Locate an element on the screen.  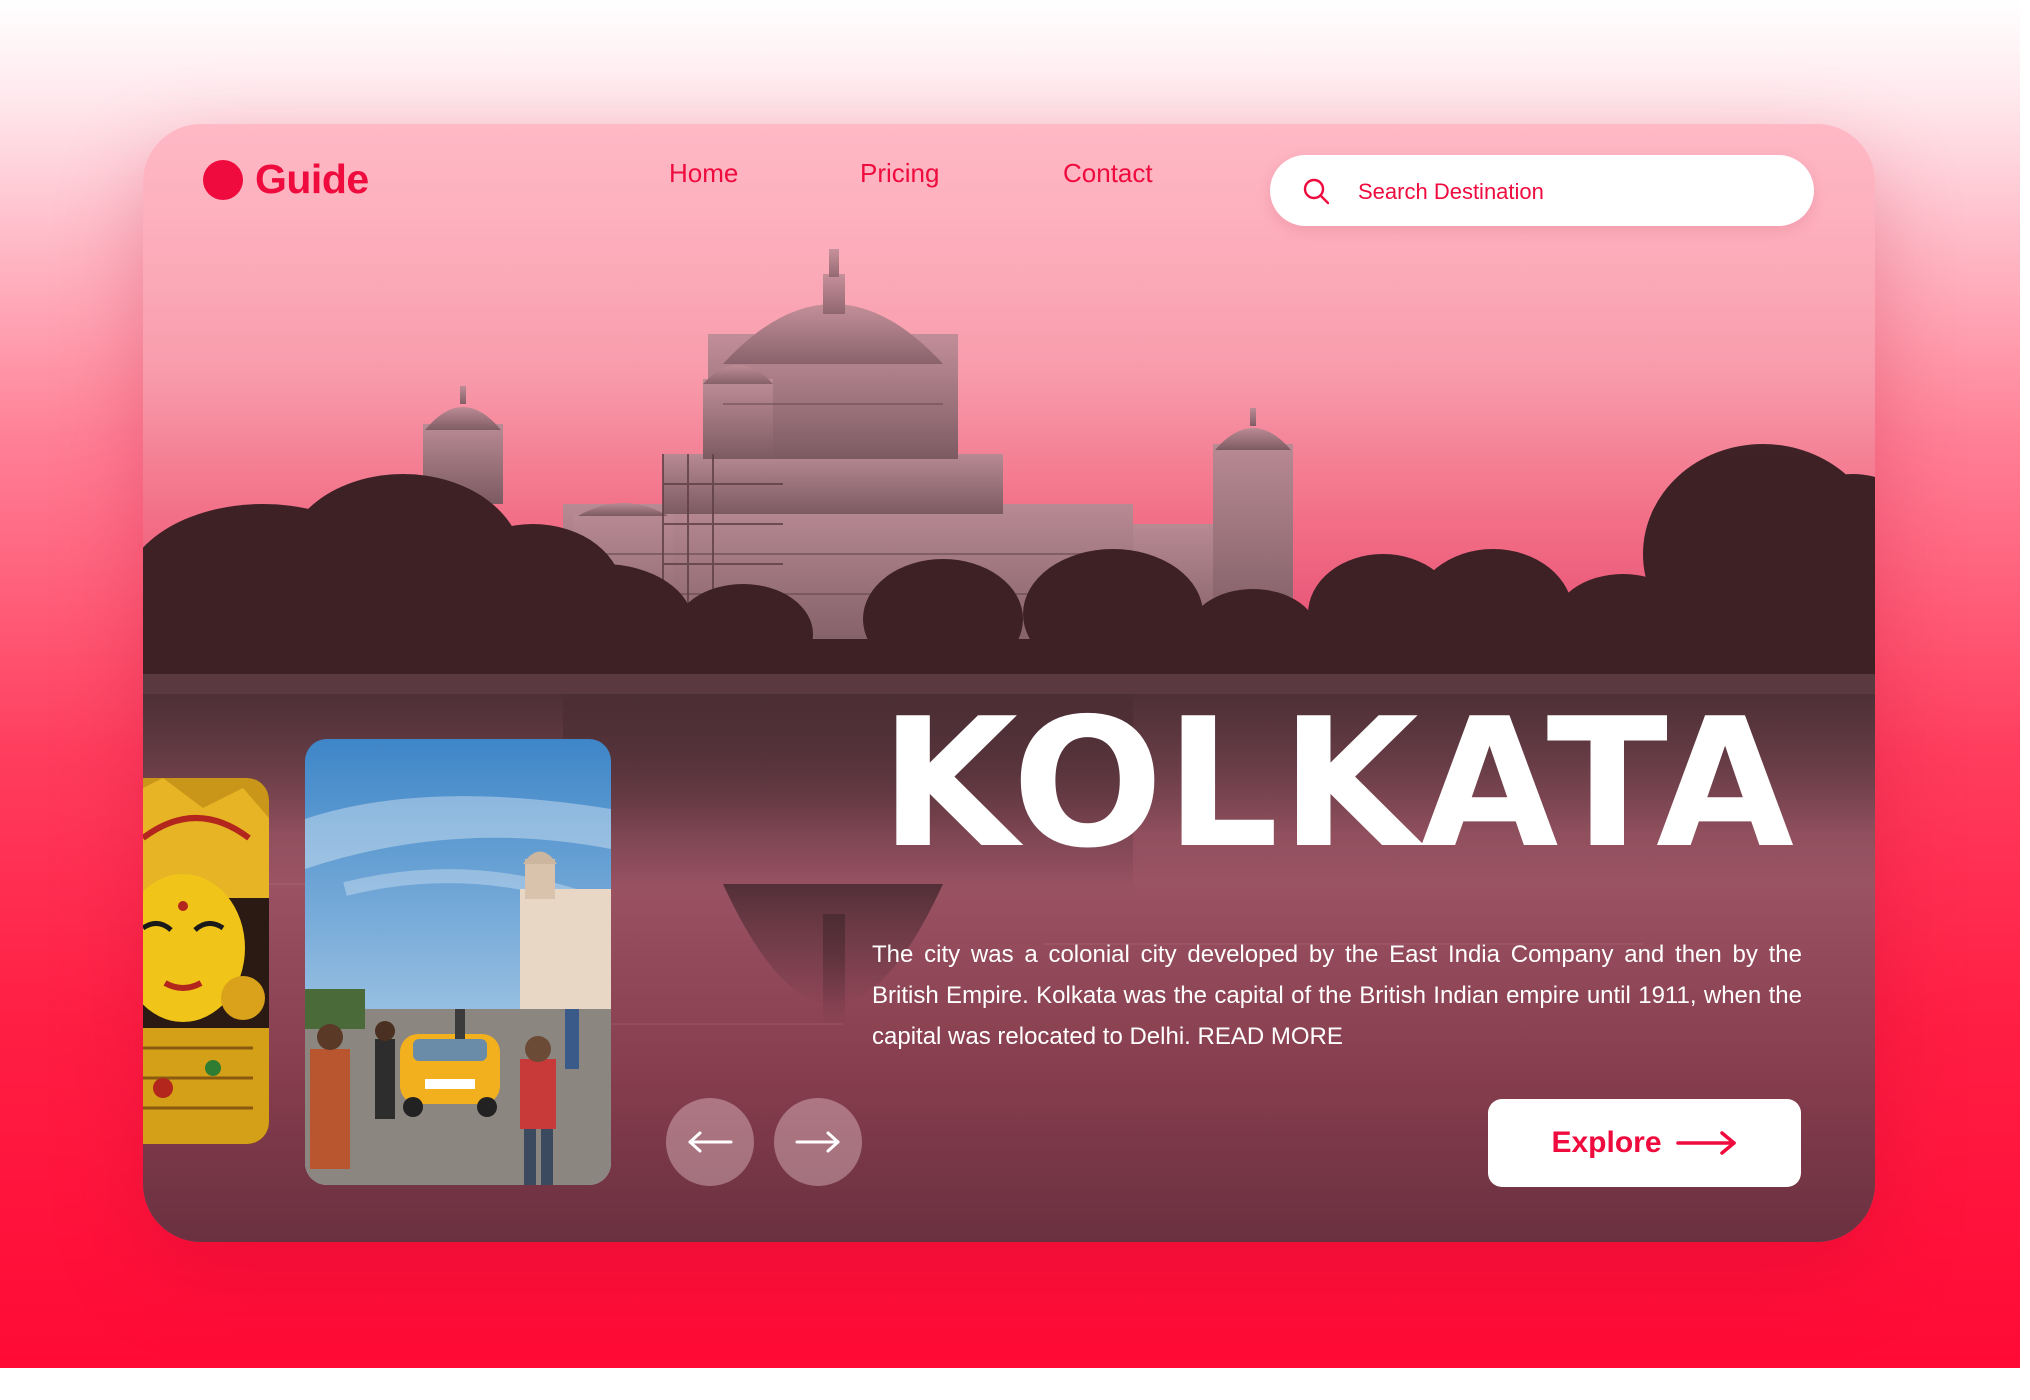
explore-button: Explore is located at coordinates (1644, 1143).